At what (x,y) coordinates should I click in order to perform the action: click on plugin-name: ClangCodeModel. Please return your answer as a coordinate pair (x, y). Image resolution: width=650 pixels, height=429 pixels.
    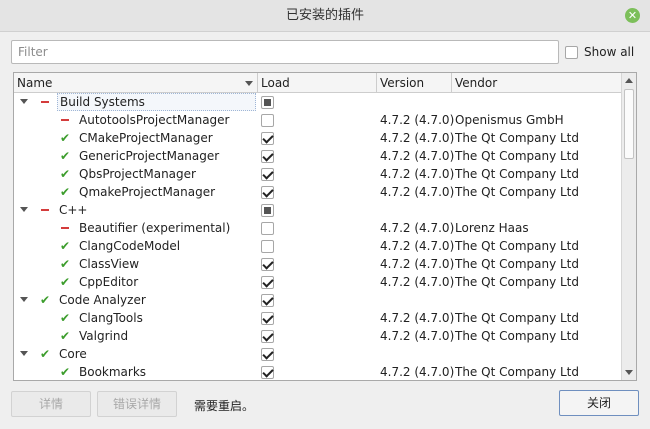
    Looking at the image, I should click on (130, 246).